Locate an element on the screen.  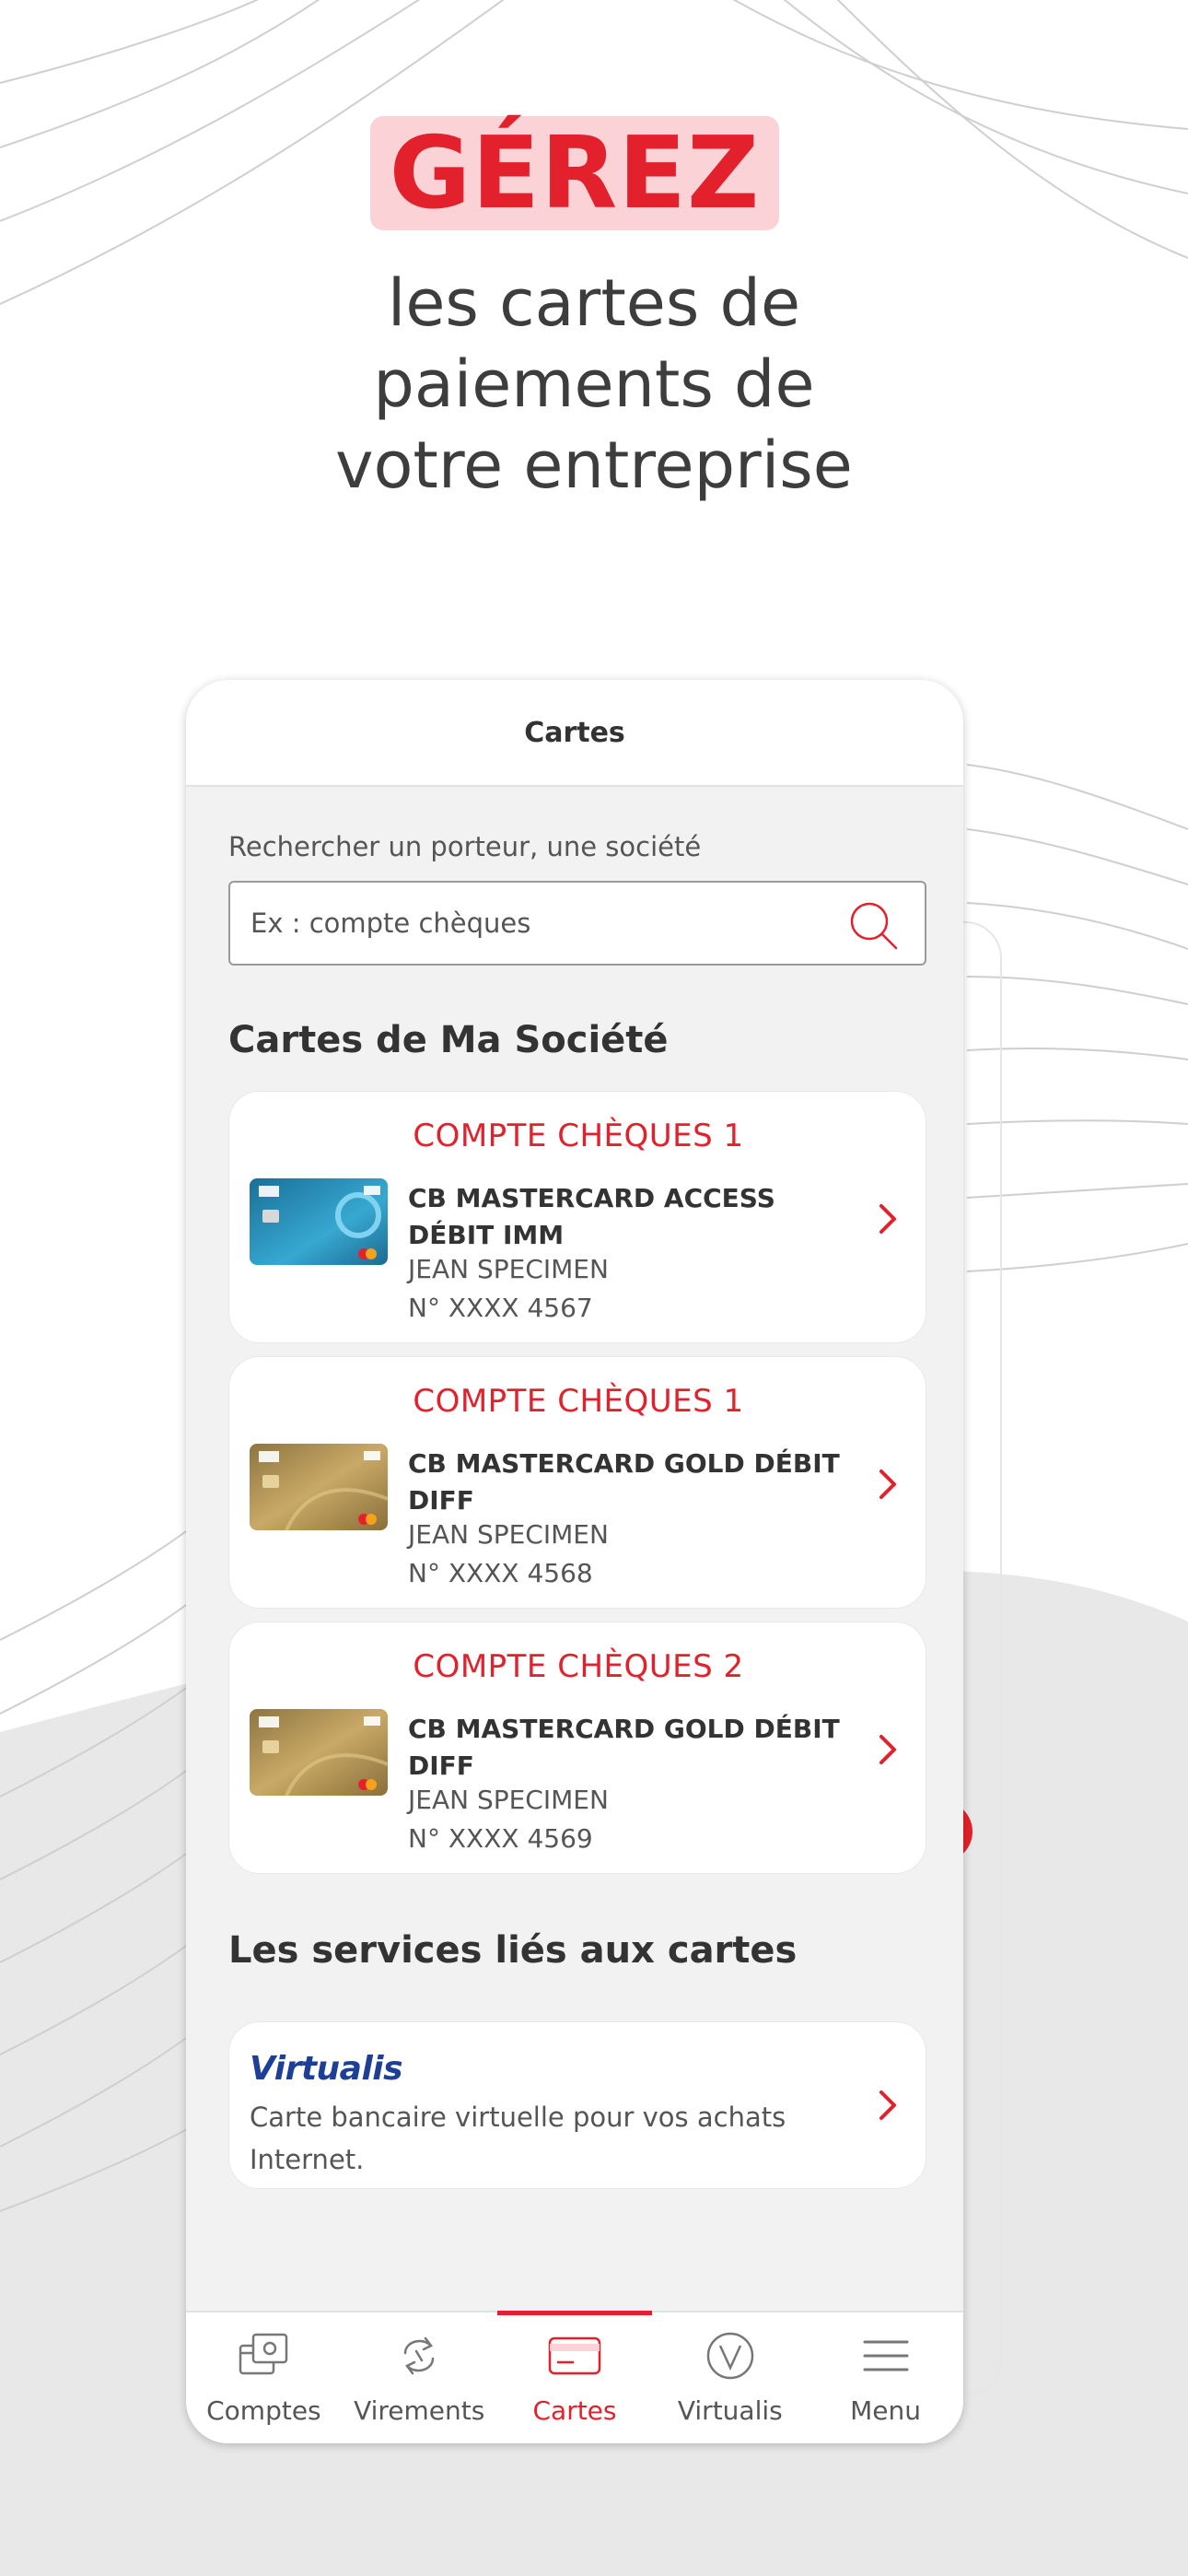
hero-subtitle-line: paiements de is located at coordinates (594, 384).